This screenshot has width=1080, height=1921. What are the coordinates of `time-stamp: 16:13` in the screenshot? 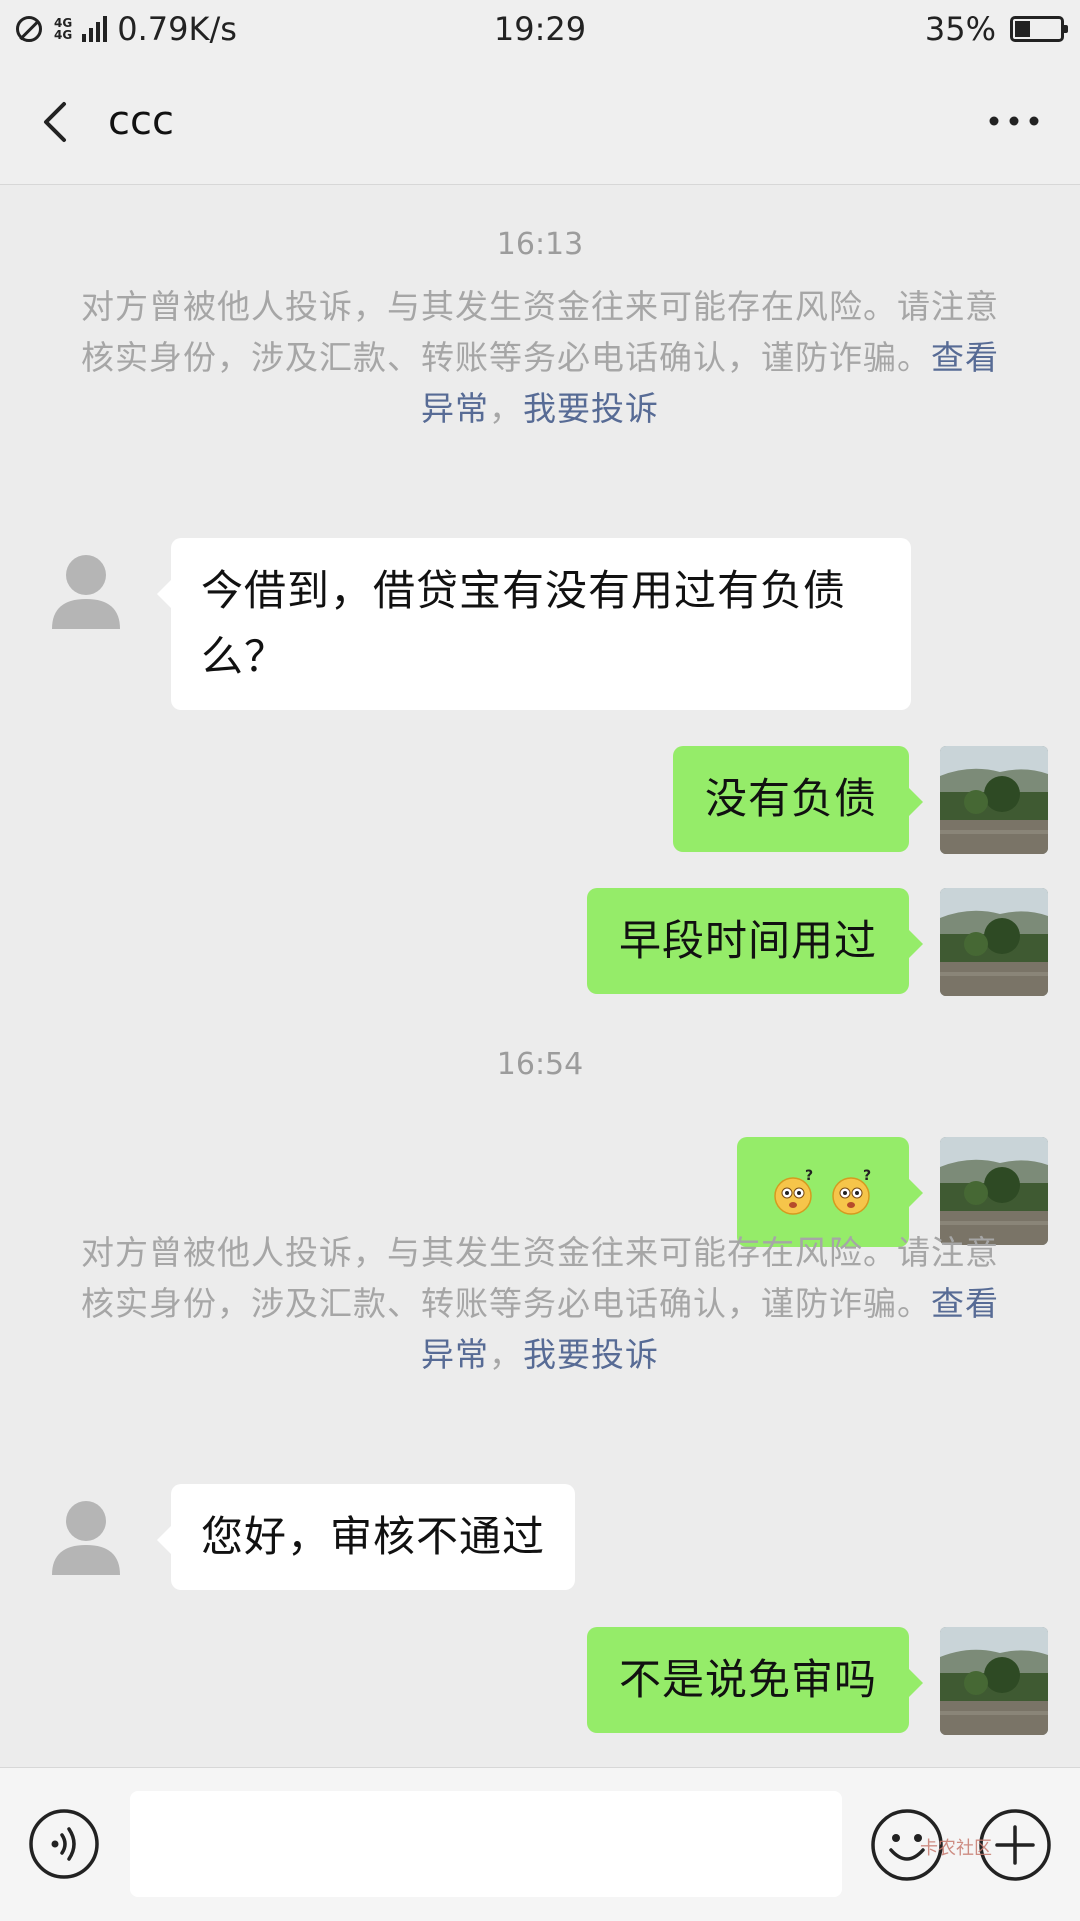 It's located at (540, 244).